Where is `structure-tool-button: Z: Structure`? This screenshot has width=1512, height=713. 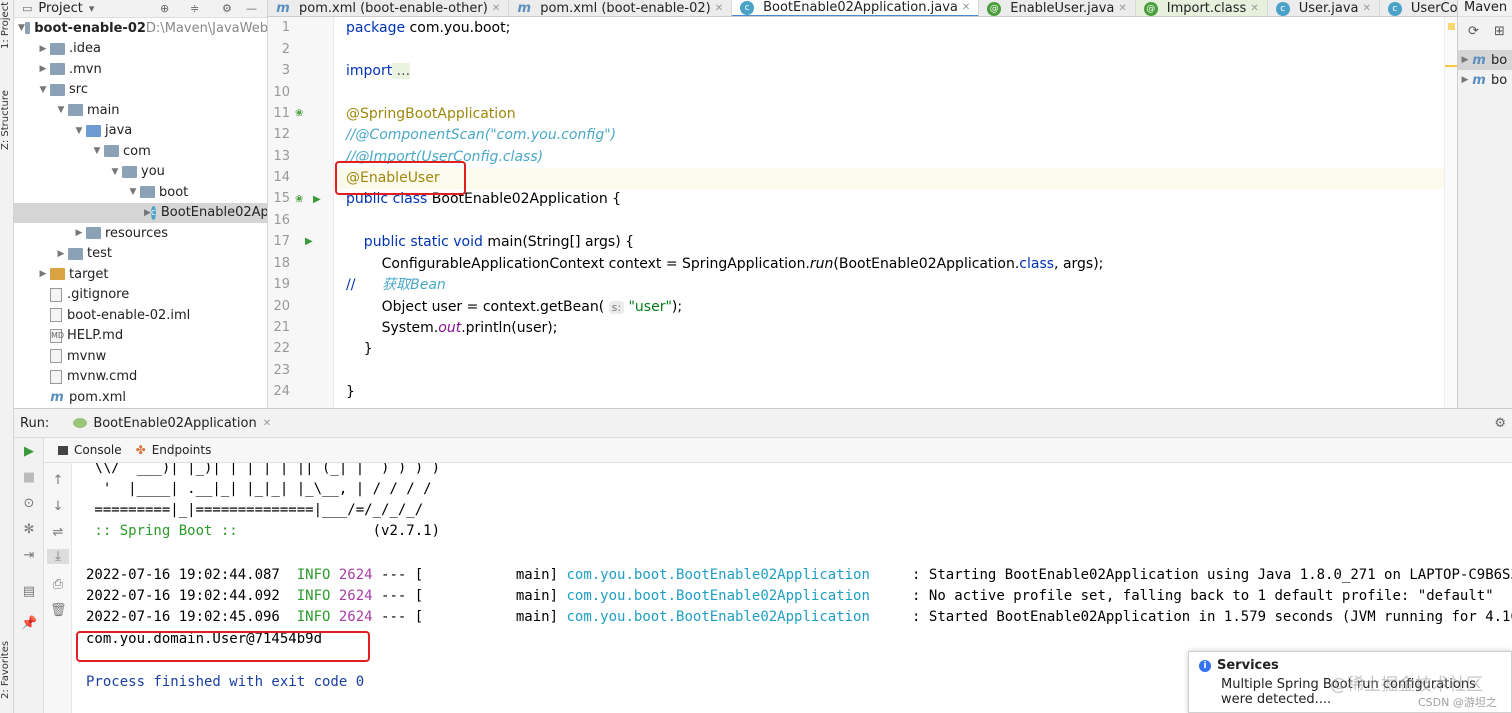 structure-tool-button: Z: Structure is located at coordinates (7, 120).